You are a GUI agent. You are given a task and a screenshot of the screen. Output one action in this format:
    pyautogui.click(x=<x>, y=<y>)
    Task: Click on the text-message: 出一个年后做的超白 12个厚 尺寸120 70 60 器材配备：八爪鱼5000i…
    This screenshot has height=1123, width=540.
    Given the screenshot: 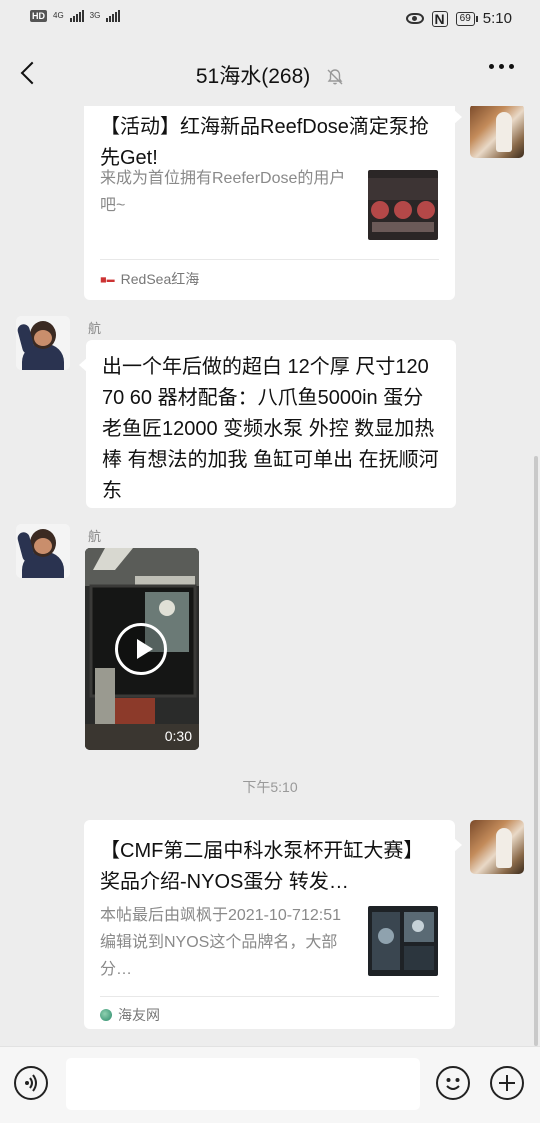 What is the action you would take?
    pyautogui.click(x=267, y=424)
    